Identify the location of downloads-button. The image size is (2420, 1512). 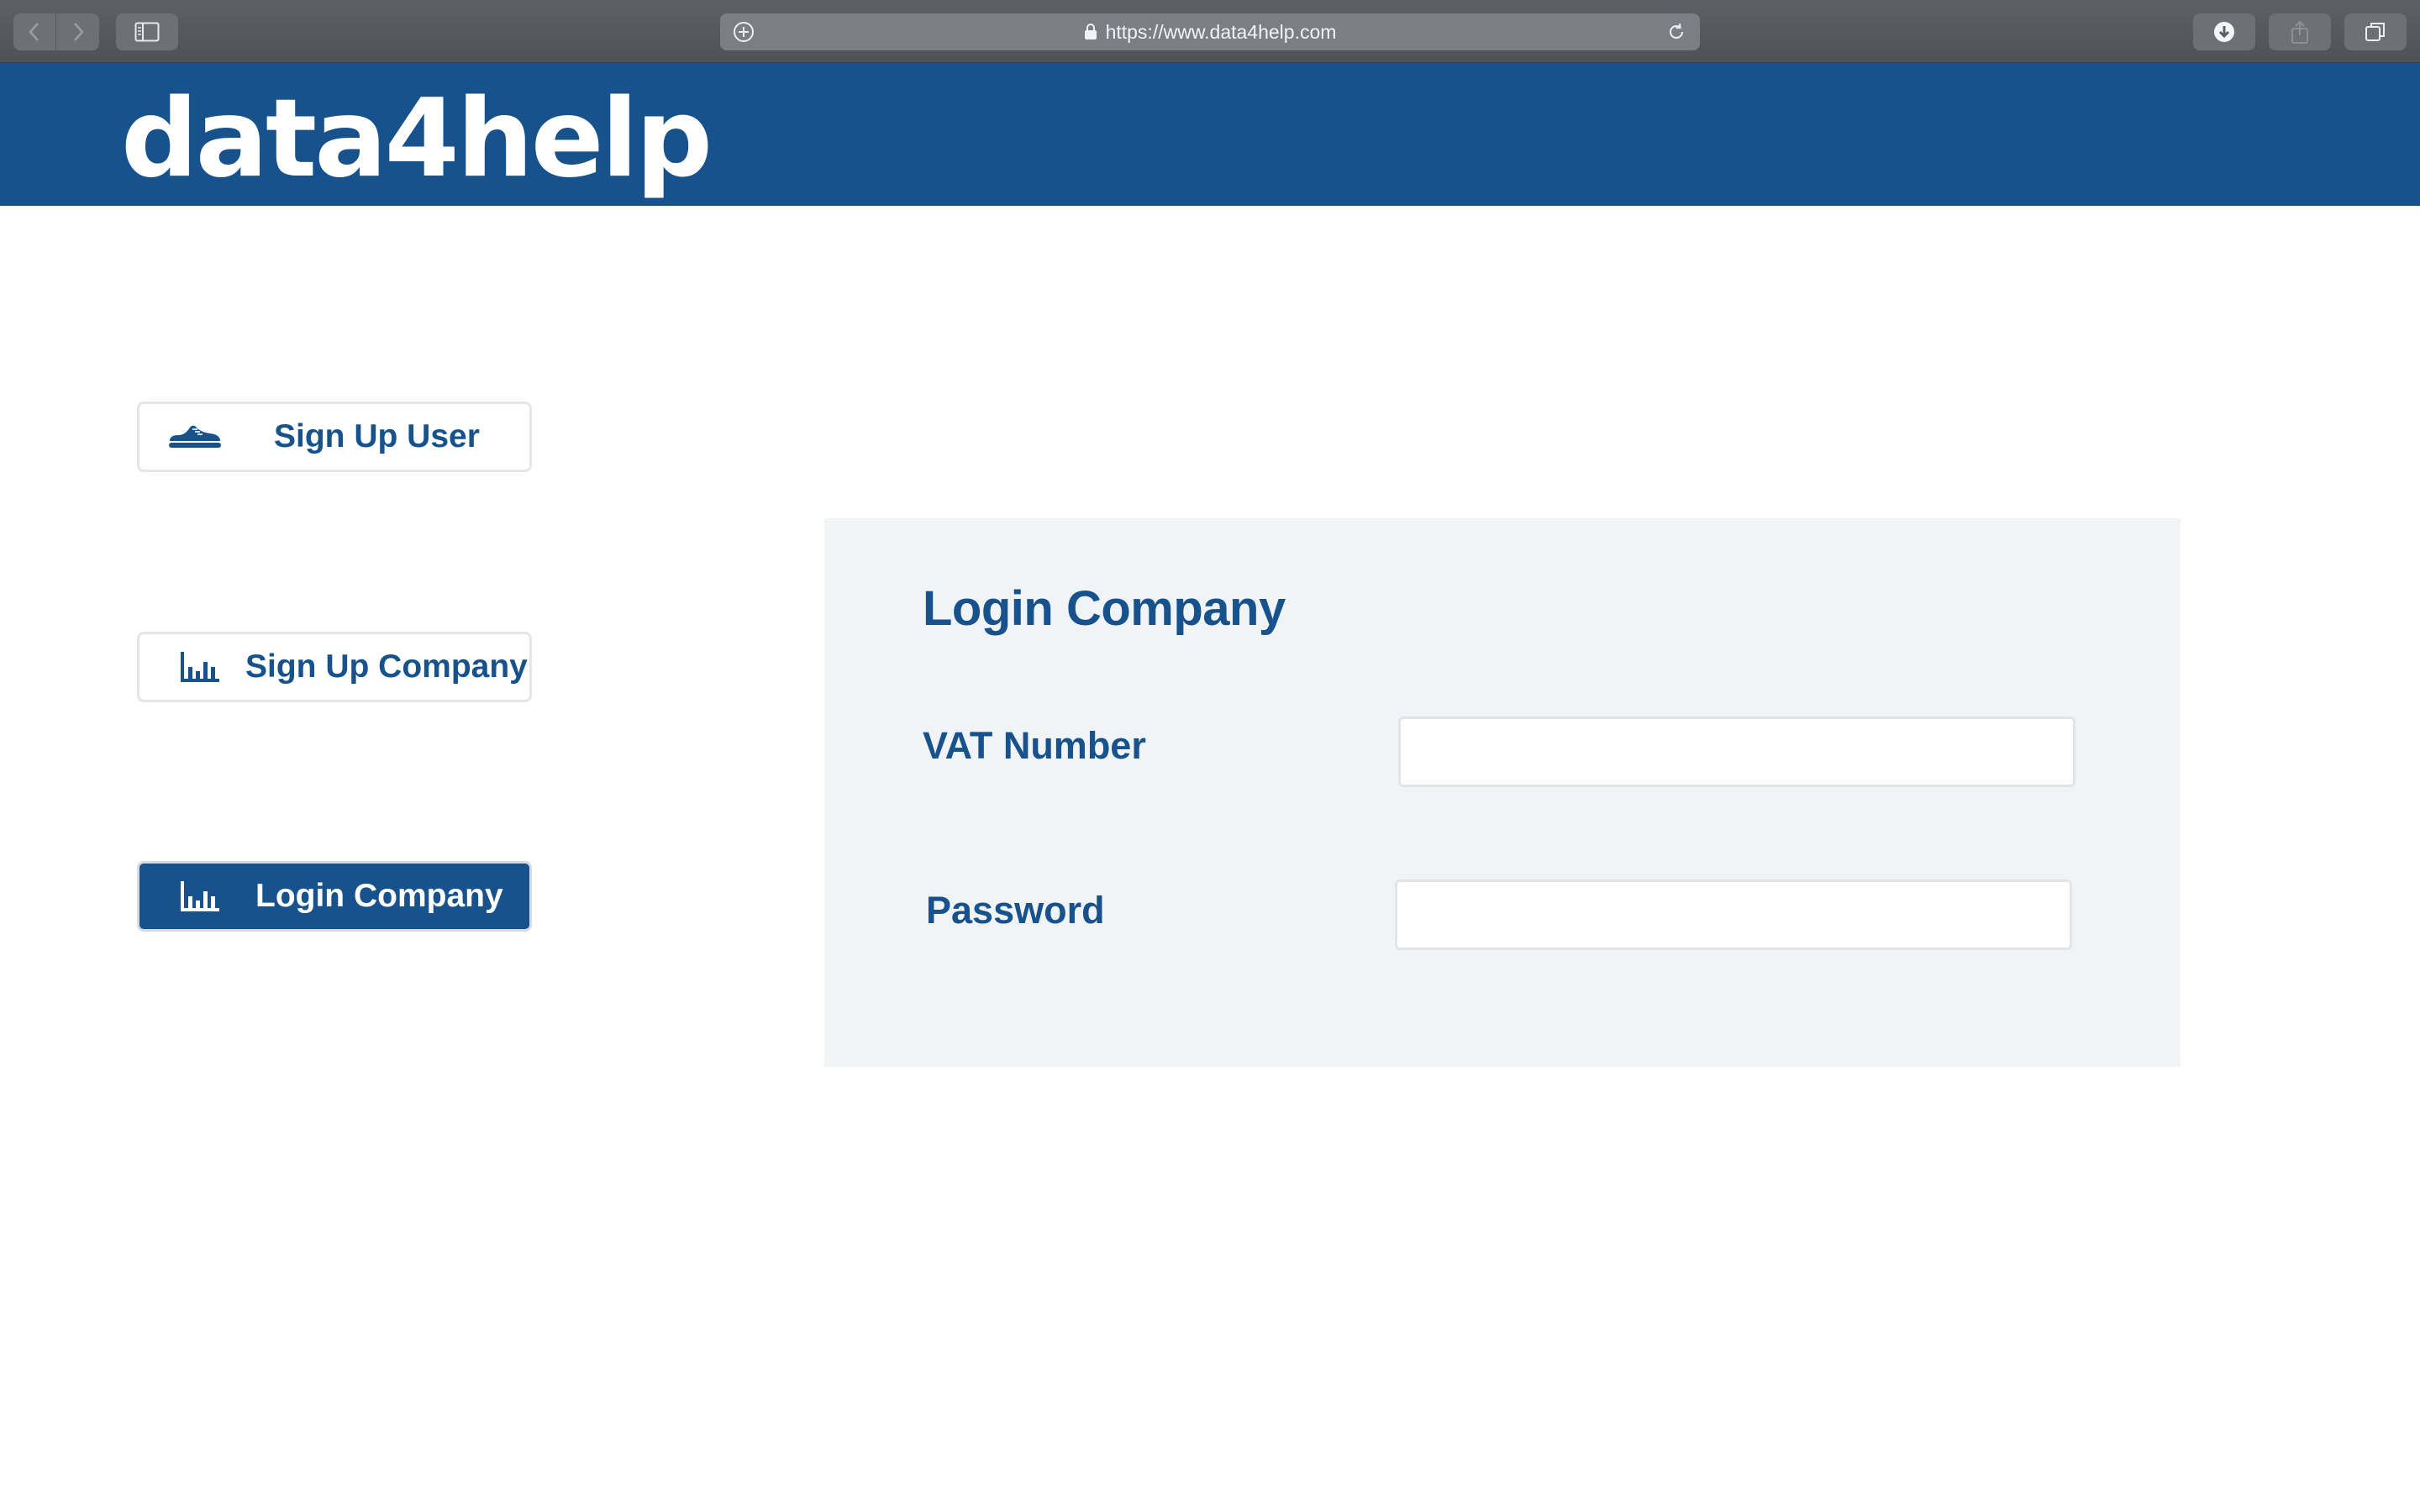
(2224, 31).